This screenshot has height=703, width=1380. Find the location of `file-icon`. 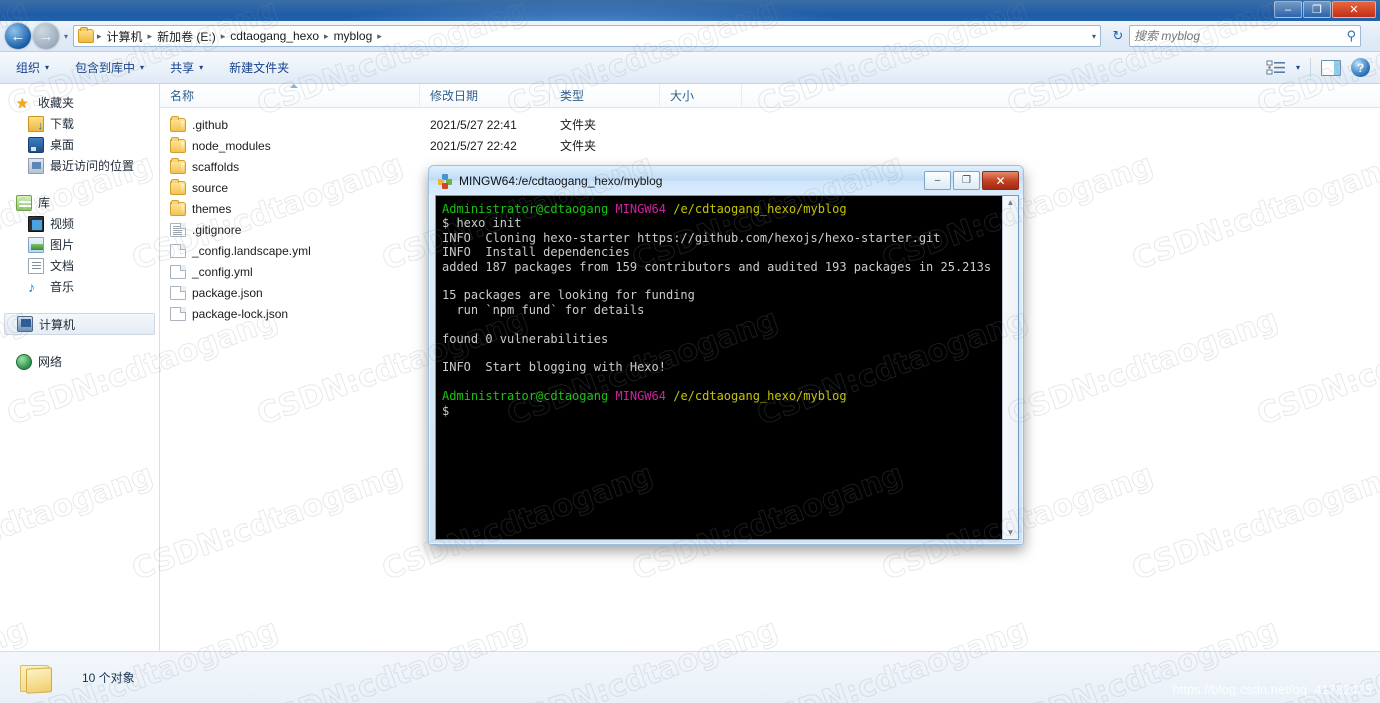

file-icon is located at coordinates (178, 313).